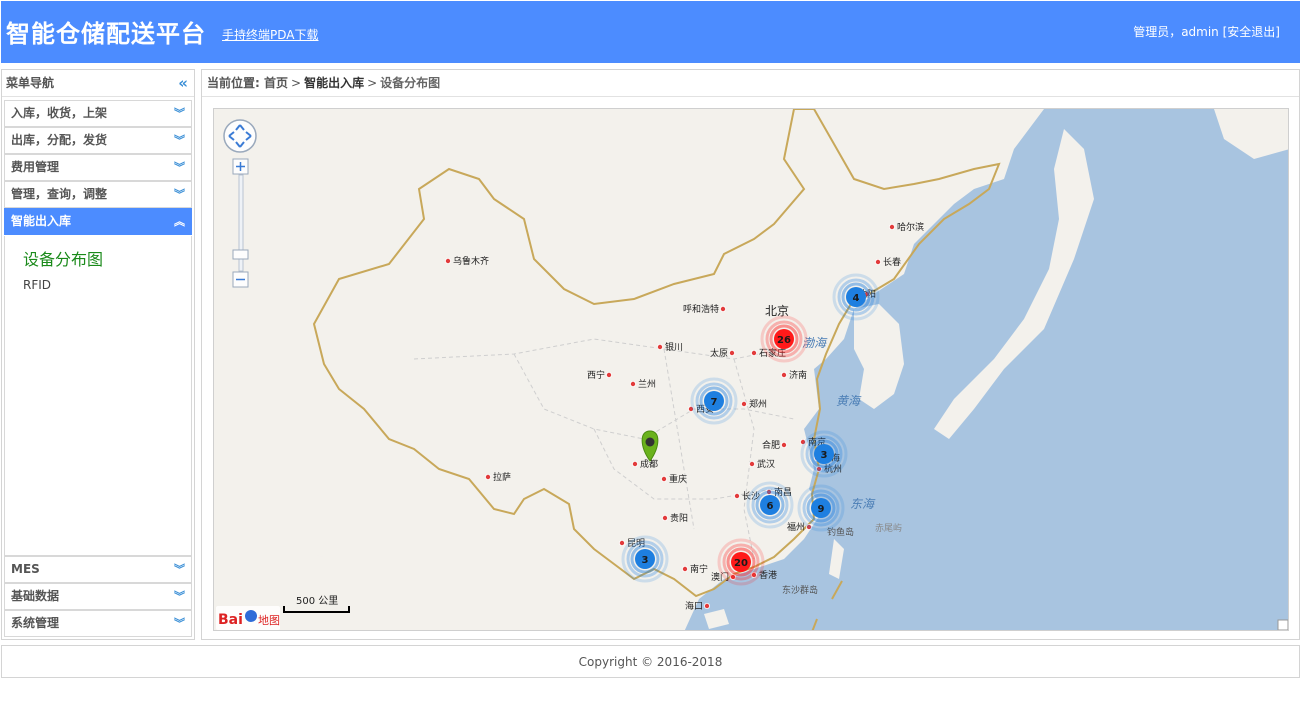 The height and width of the screenshot is (710, 1301). Describe the element at coordinates (98, 396) in the screenshot. I see `submenu-panel: 设备分布图 RFID` at that location.